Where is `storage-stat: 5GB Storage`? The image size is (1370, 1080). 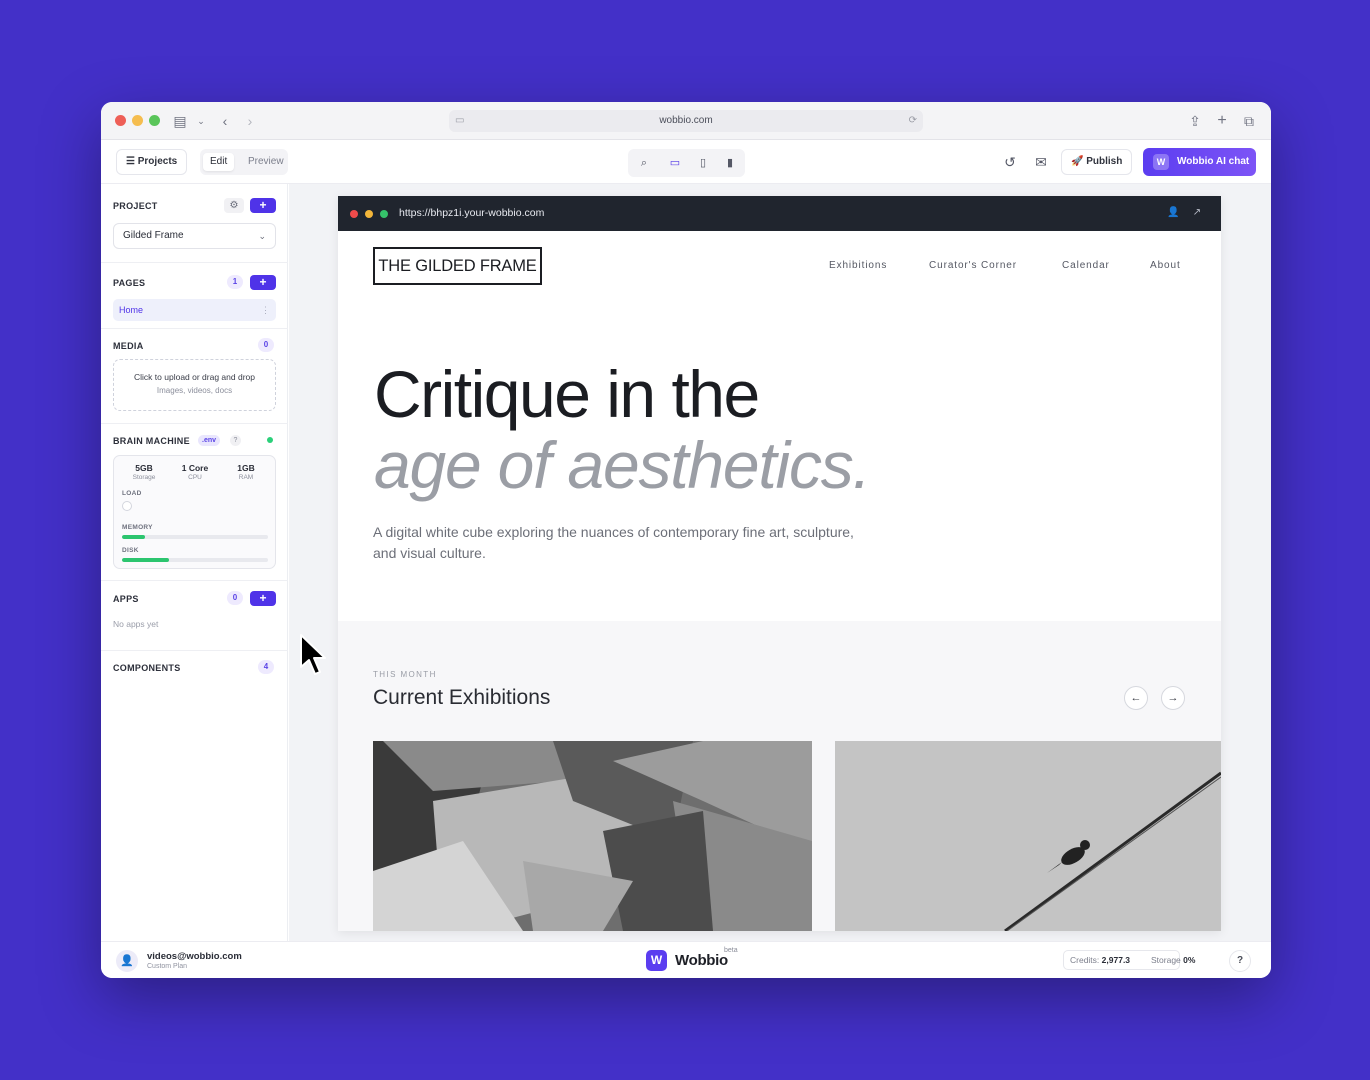 storage-stat: 5GB Storage is located at coordinates (144, 472).